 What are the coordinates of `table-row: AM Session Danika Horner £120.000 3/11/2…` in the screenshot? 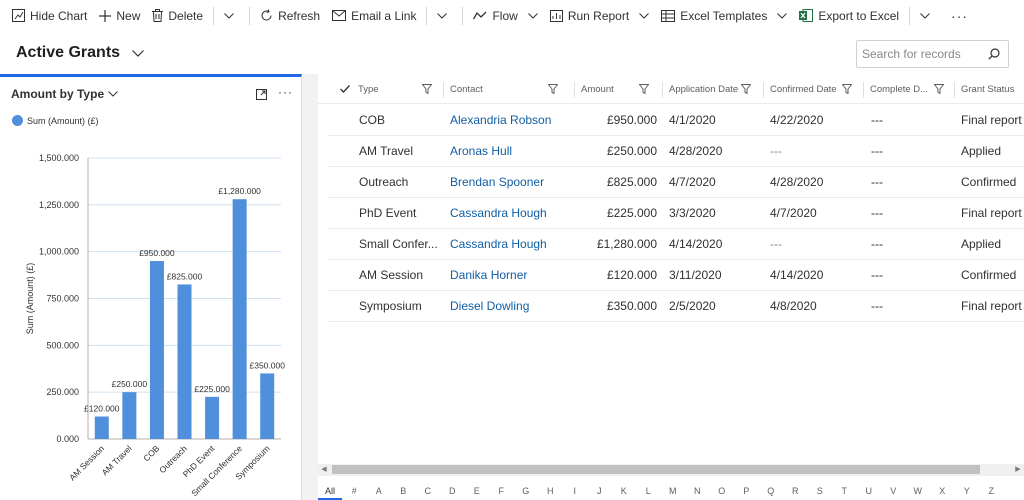 It's located at (676, 275).